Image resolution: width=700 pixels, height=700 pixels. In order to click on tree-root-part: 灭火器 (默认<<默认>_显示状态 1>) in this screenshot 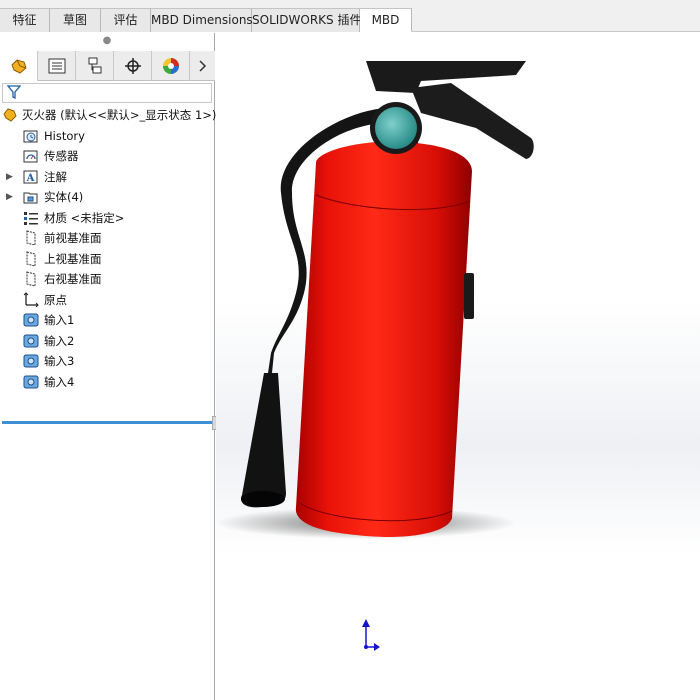, I will do `click(108, 115)`.